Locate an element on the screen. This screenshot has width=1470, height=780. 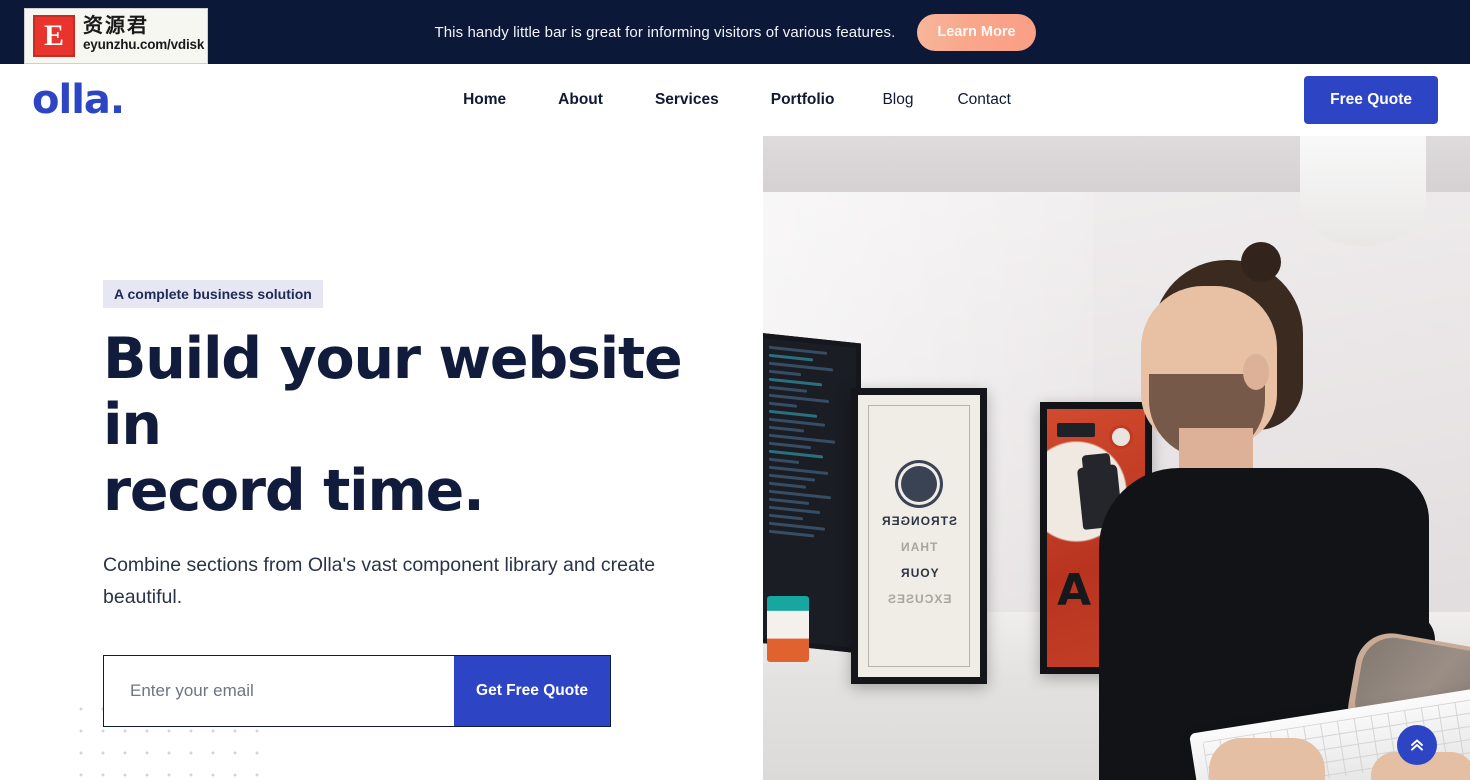
photo-poster-red-tag is located at coordinates (1076, 430).